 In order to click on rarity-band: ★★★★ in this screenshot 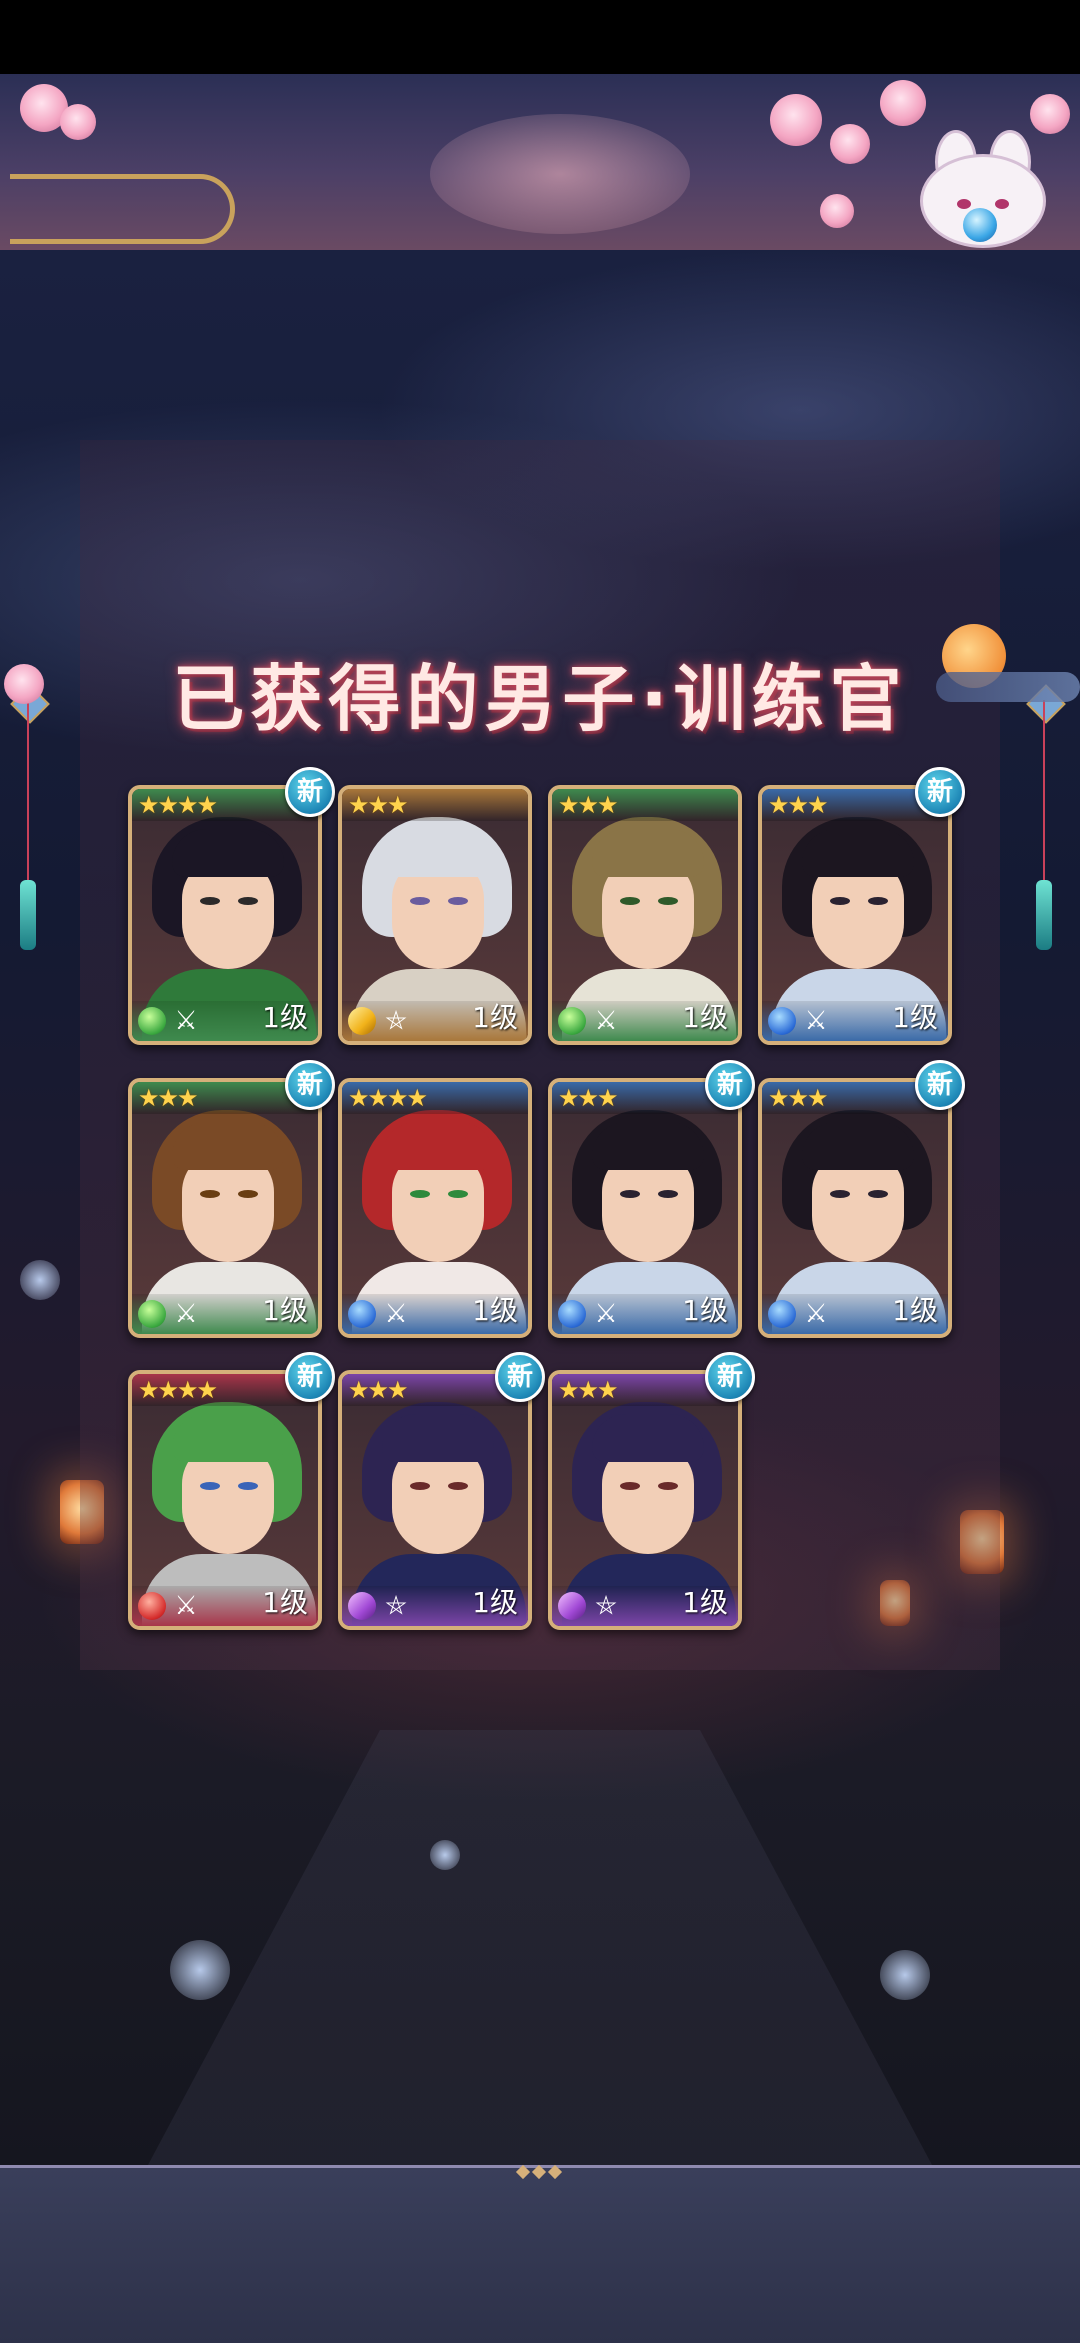, I will do `click(435, 1098)`.